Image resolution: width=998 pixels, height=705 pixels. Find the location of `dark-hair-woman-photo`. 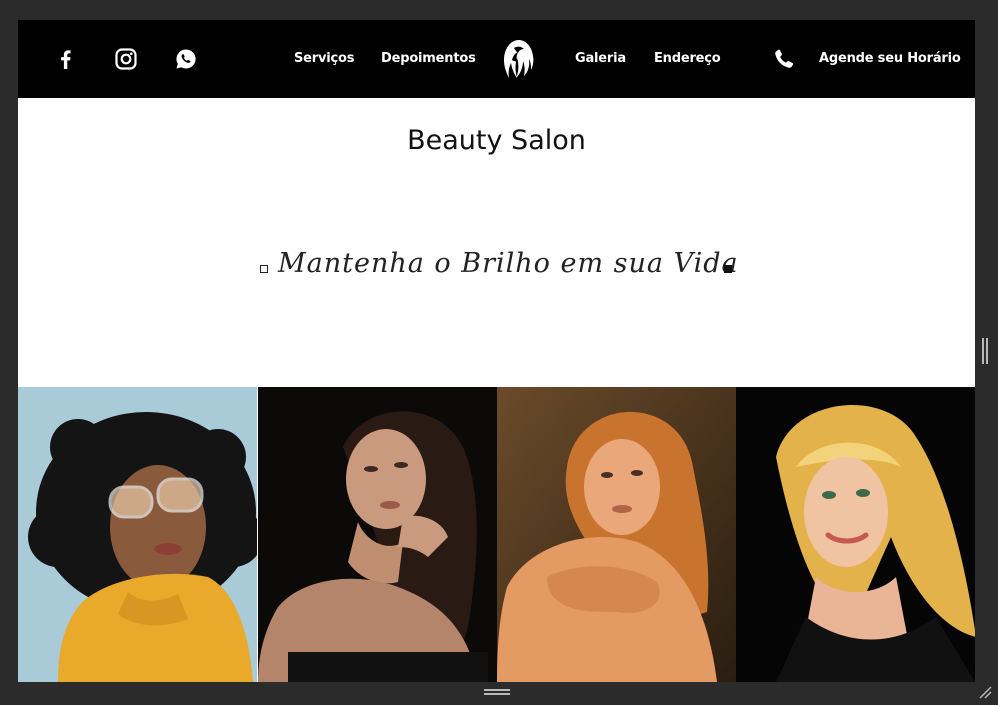

dark-hair-woman-photo is located at coordinates (377, 534).